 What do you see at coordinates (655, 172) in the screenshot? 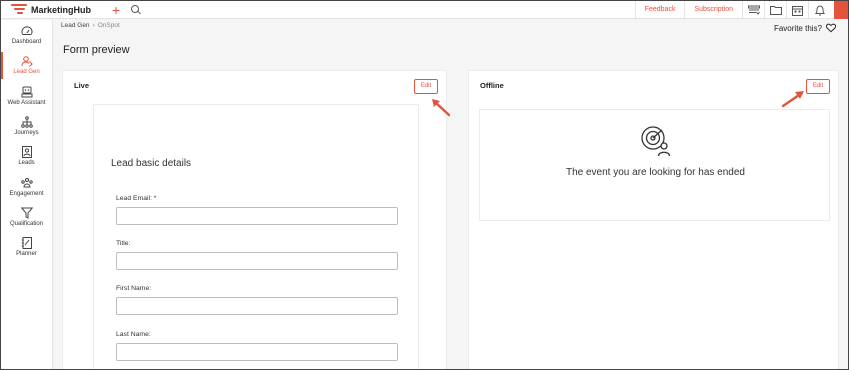
I see `offline-message: The event you are looking for has ended` at bounding box center [655, 172].